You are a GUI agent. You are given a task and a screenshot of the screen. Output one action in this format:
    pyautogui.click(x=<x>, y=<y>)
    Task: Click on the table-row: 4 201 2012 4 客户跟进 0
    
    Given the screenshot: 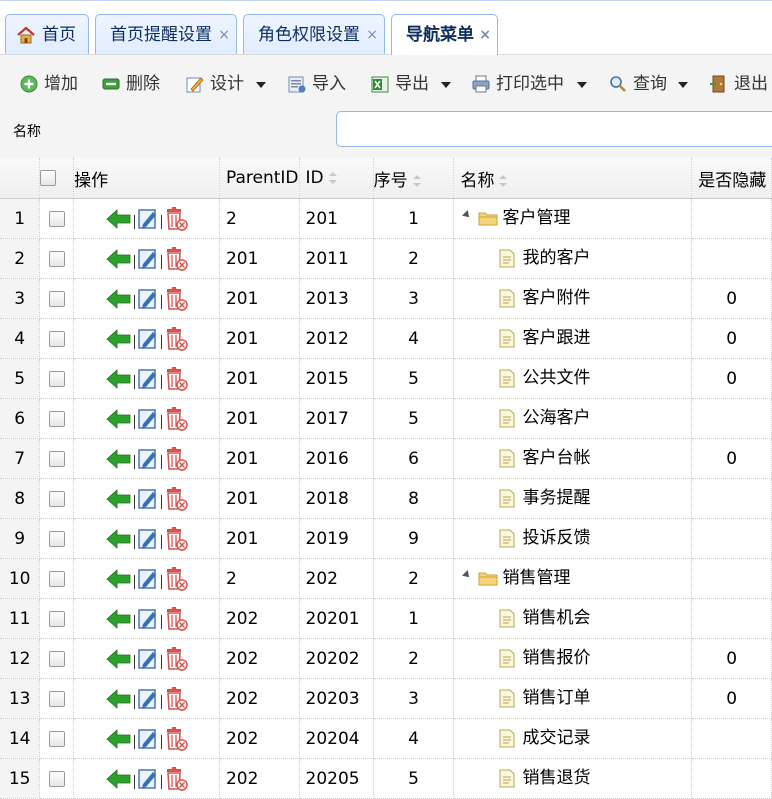 What is the action you would take?
    pyautogui.click(x=386, y=338)
    